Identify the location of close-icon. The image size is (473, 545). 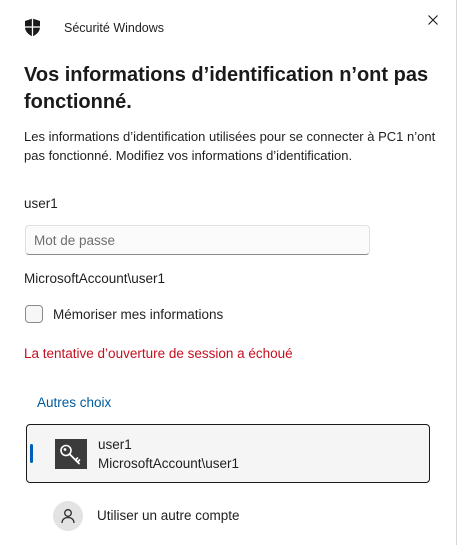
(433, 20).